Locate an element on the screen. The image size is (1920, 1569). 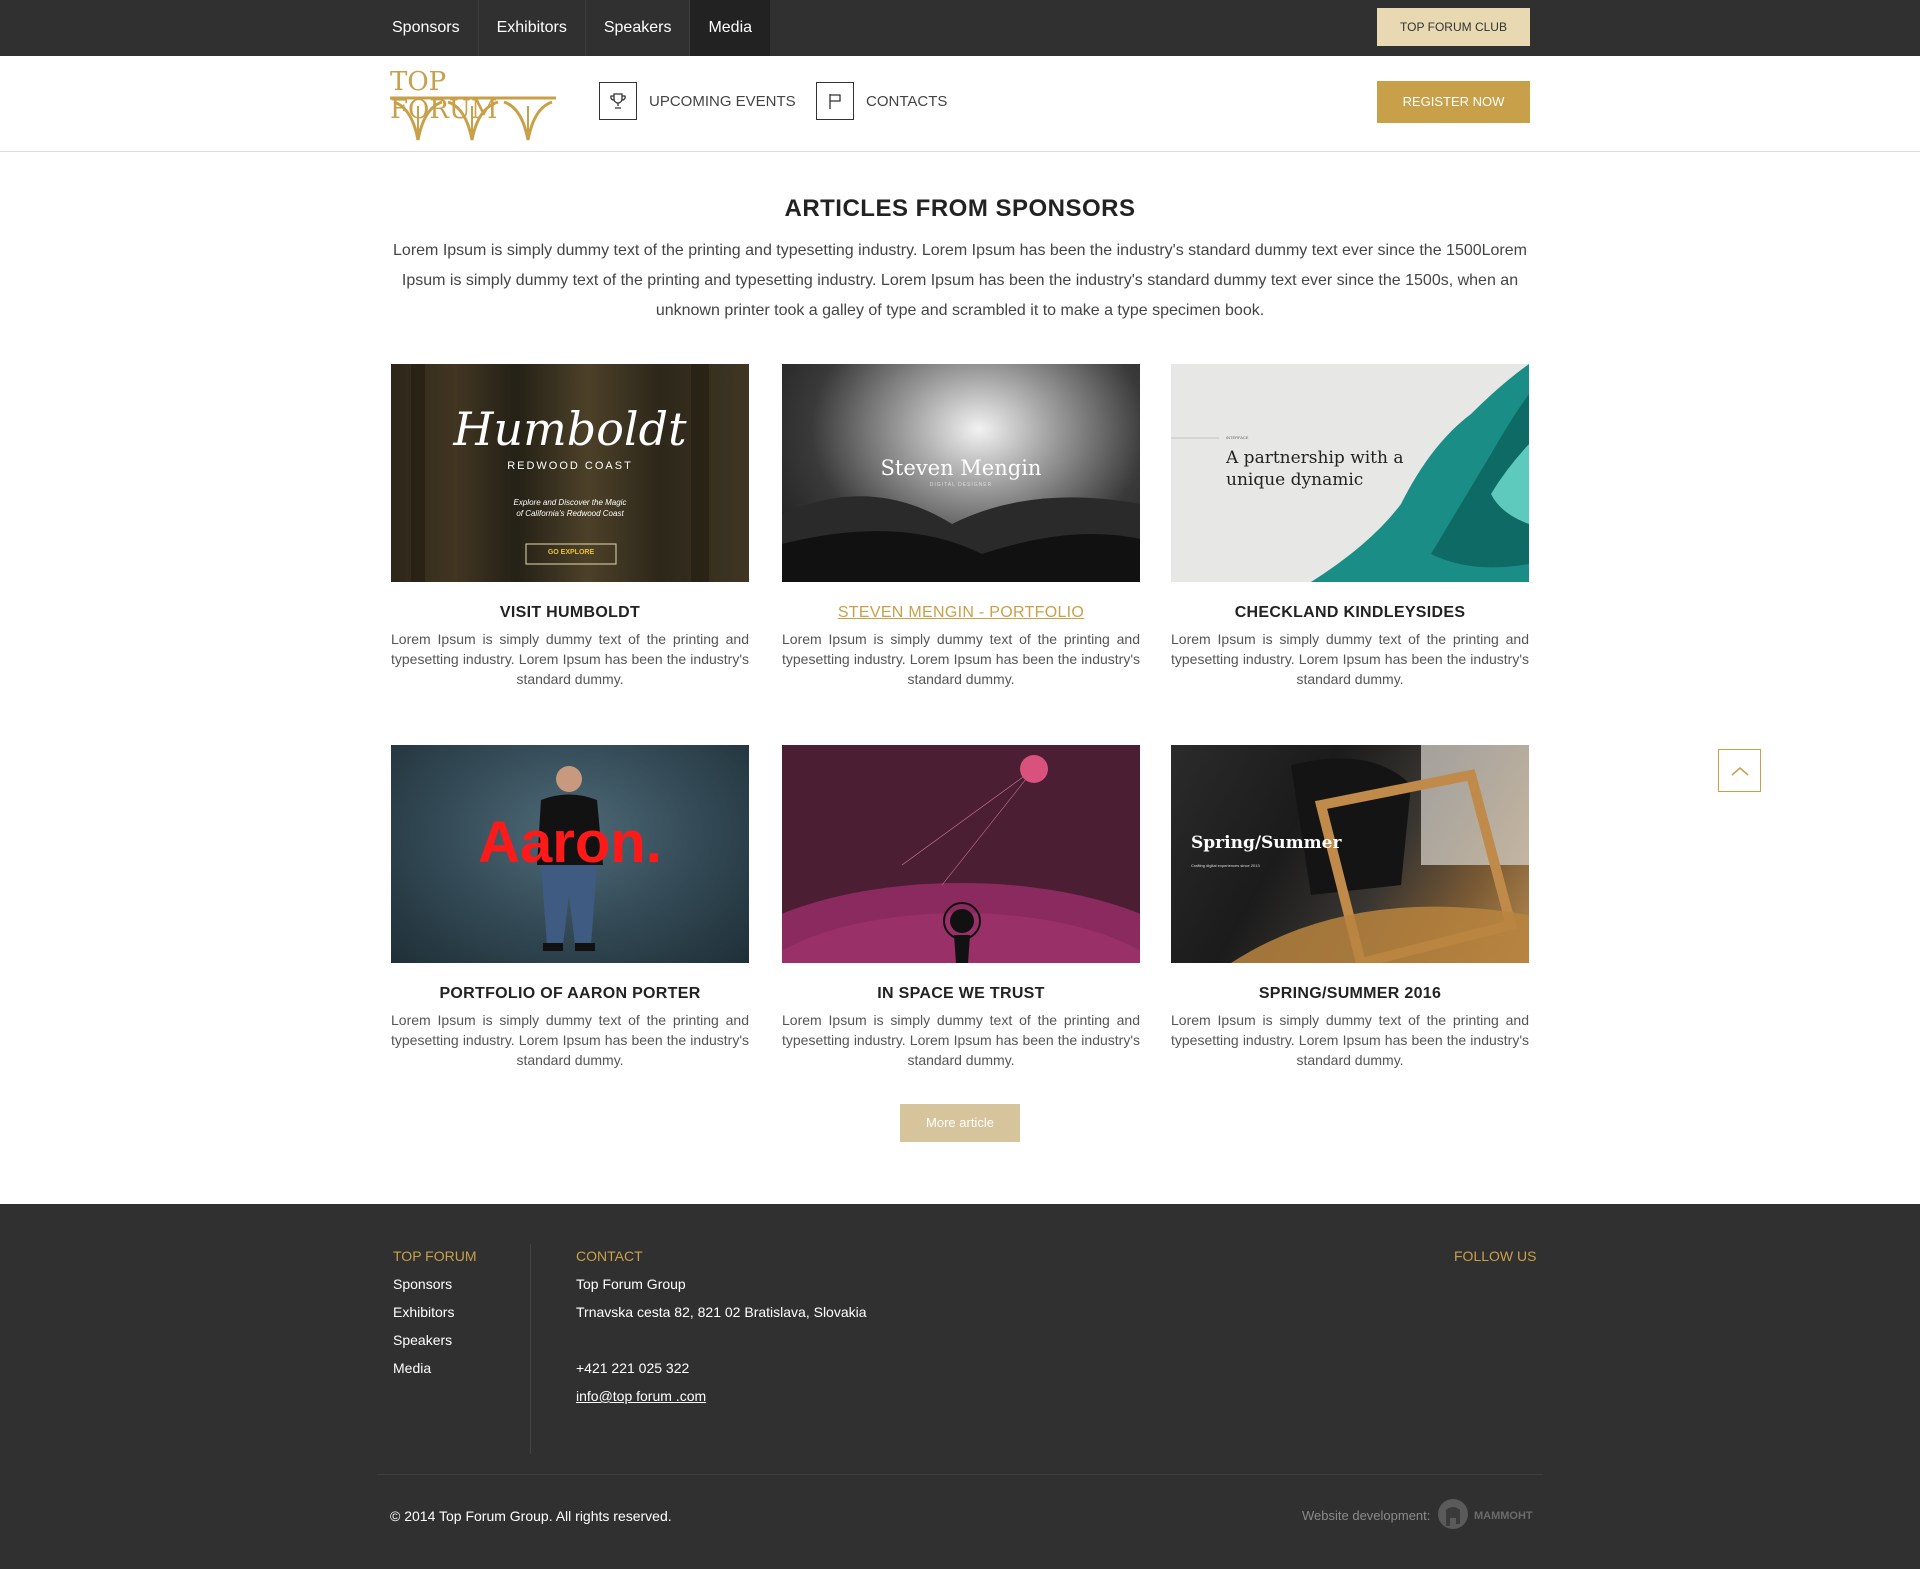
footer-company: Top Forum Group is located at coordinates (631, 1284).